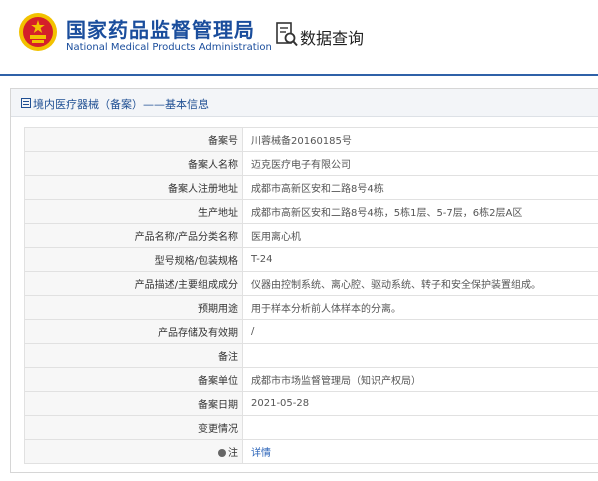  I want to click on bulb-icon, so click(222, 453).